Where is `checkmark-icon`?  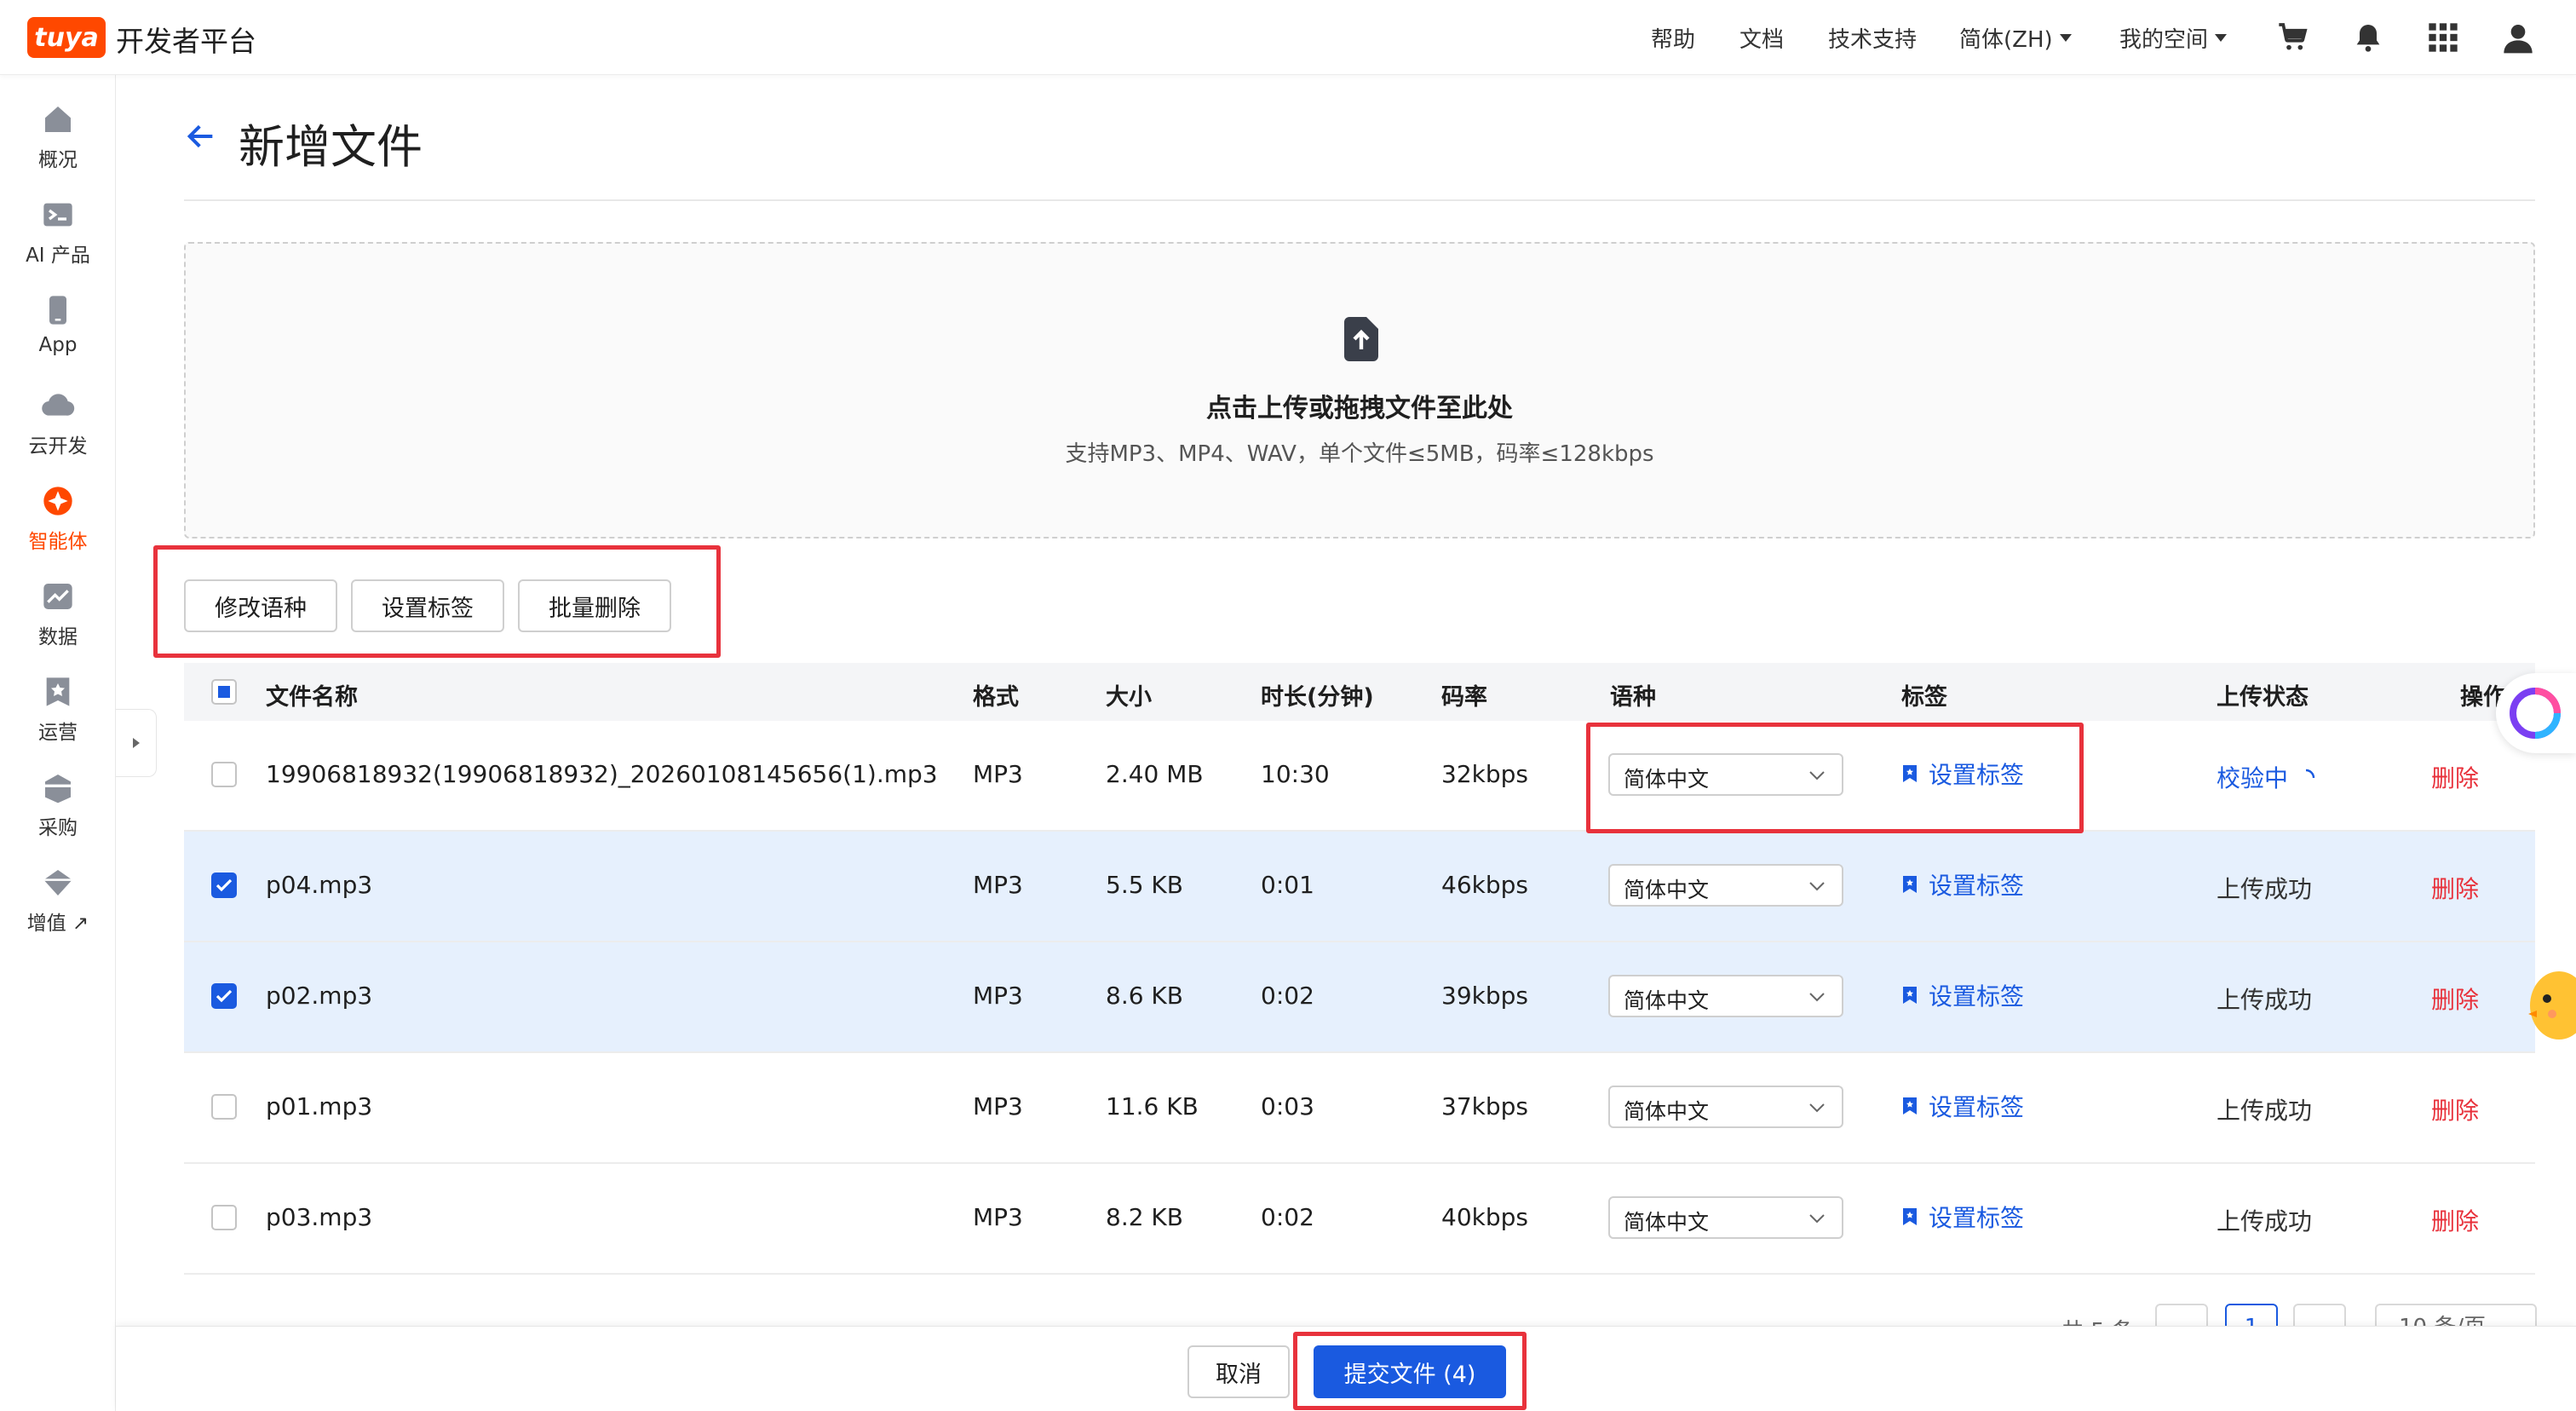
checkmark-icon is located at coordinates (224, 996).